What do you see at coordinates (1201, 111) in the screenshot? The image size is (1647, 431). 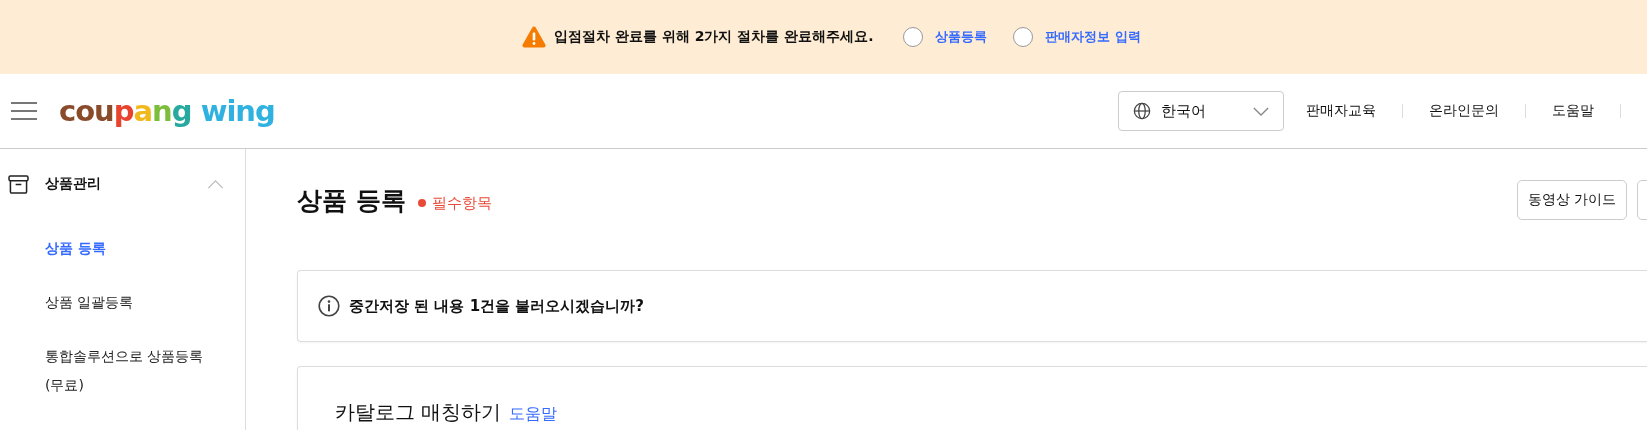 I see `language-select: 한국어` at bounding box center [1201, 111].